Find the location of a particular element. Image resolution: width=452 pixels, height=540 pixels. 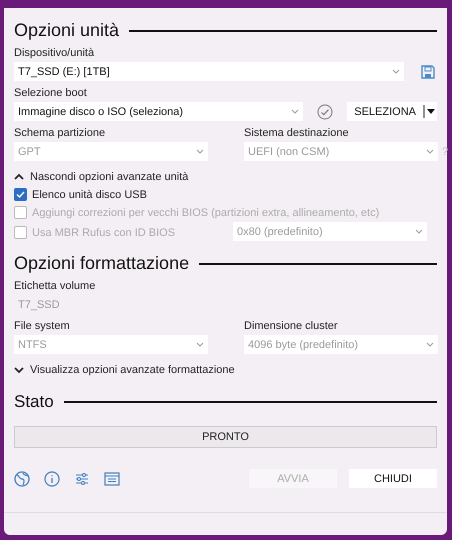

section-title: Opzioni unità is located at coordinates (67, 30).